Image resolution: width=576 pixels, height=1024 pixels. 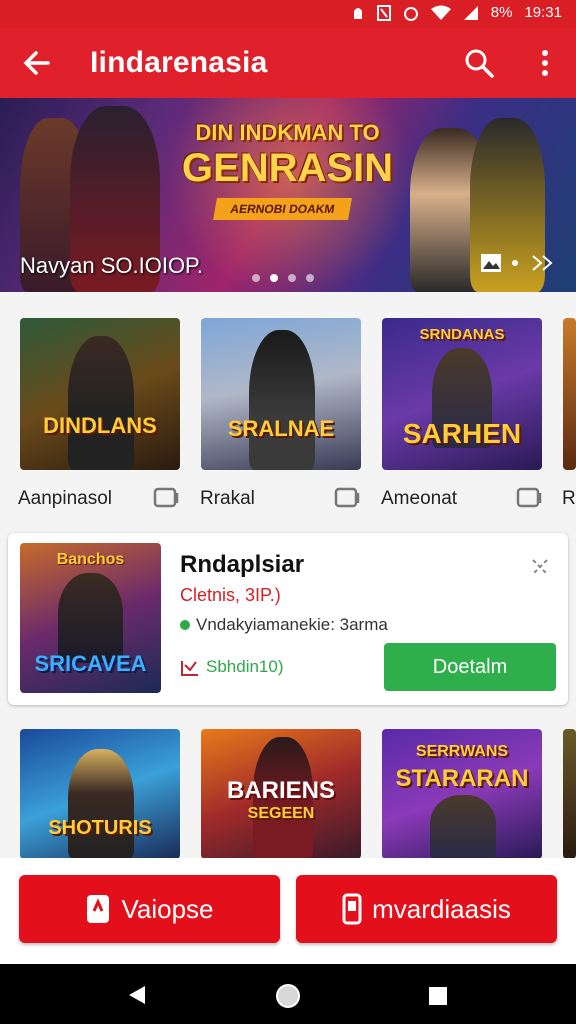 I want to click on game-name: Rndaplsiar, so click(x=242, y=564).